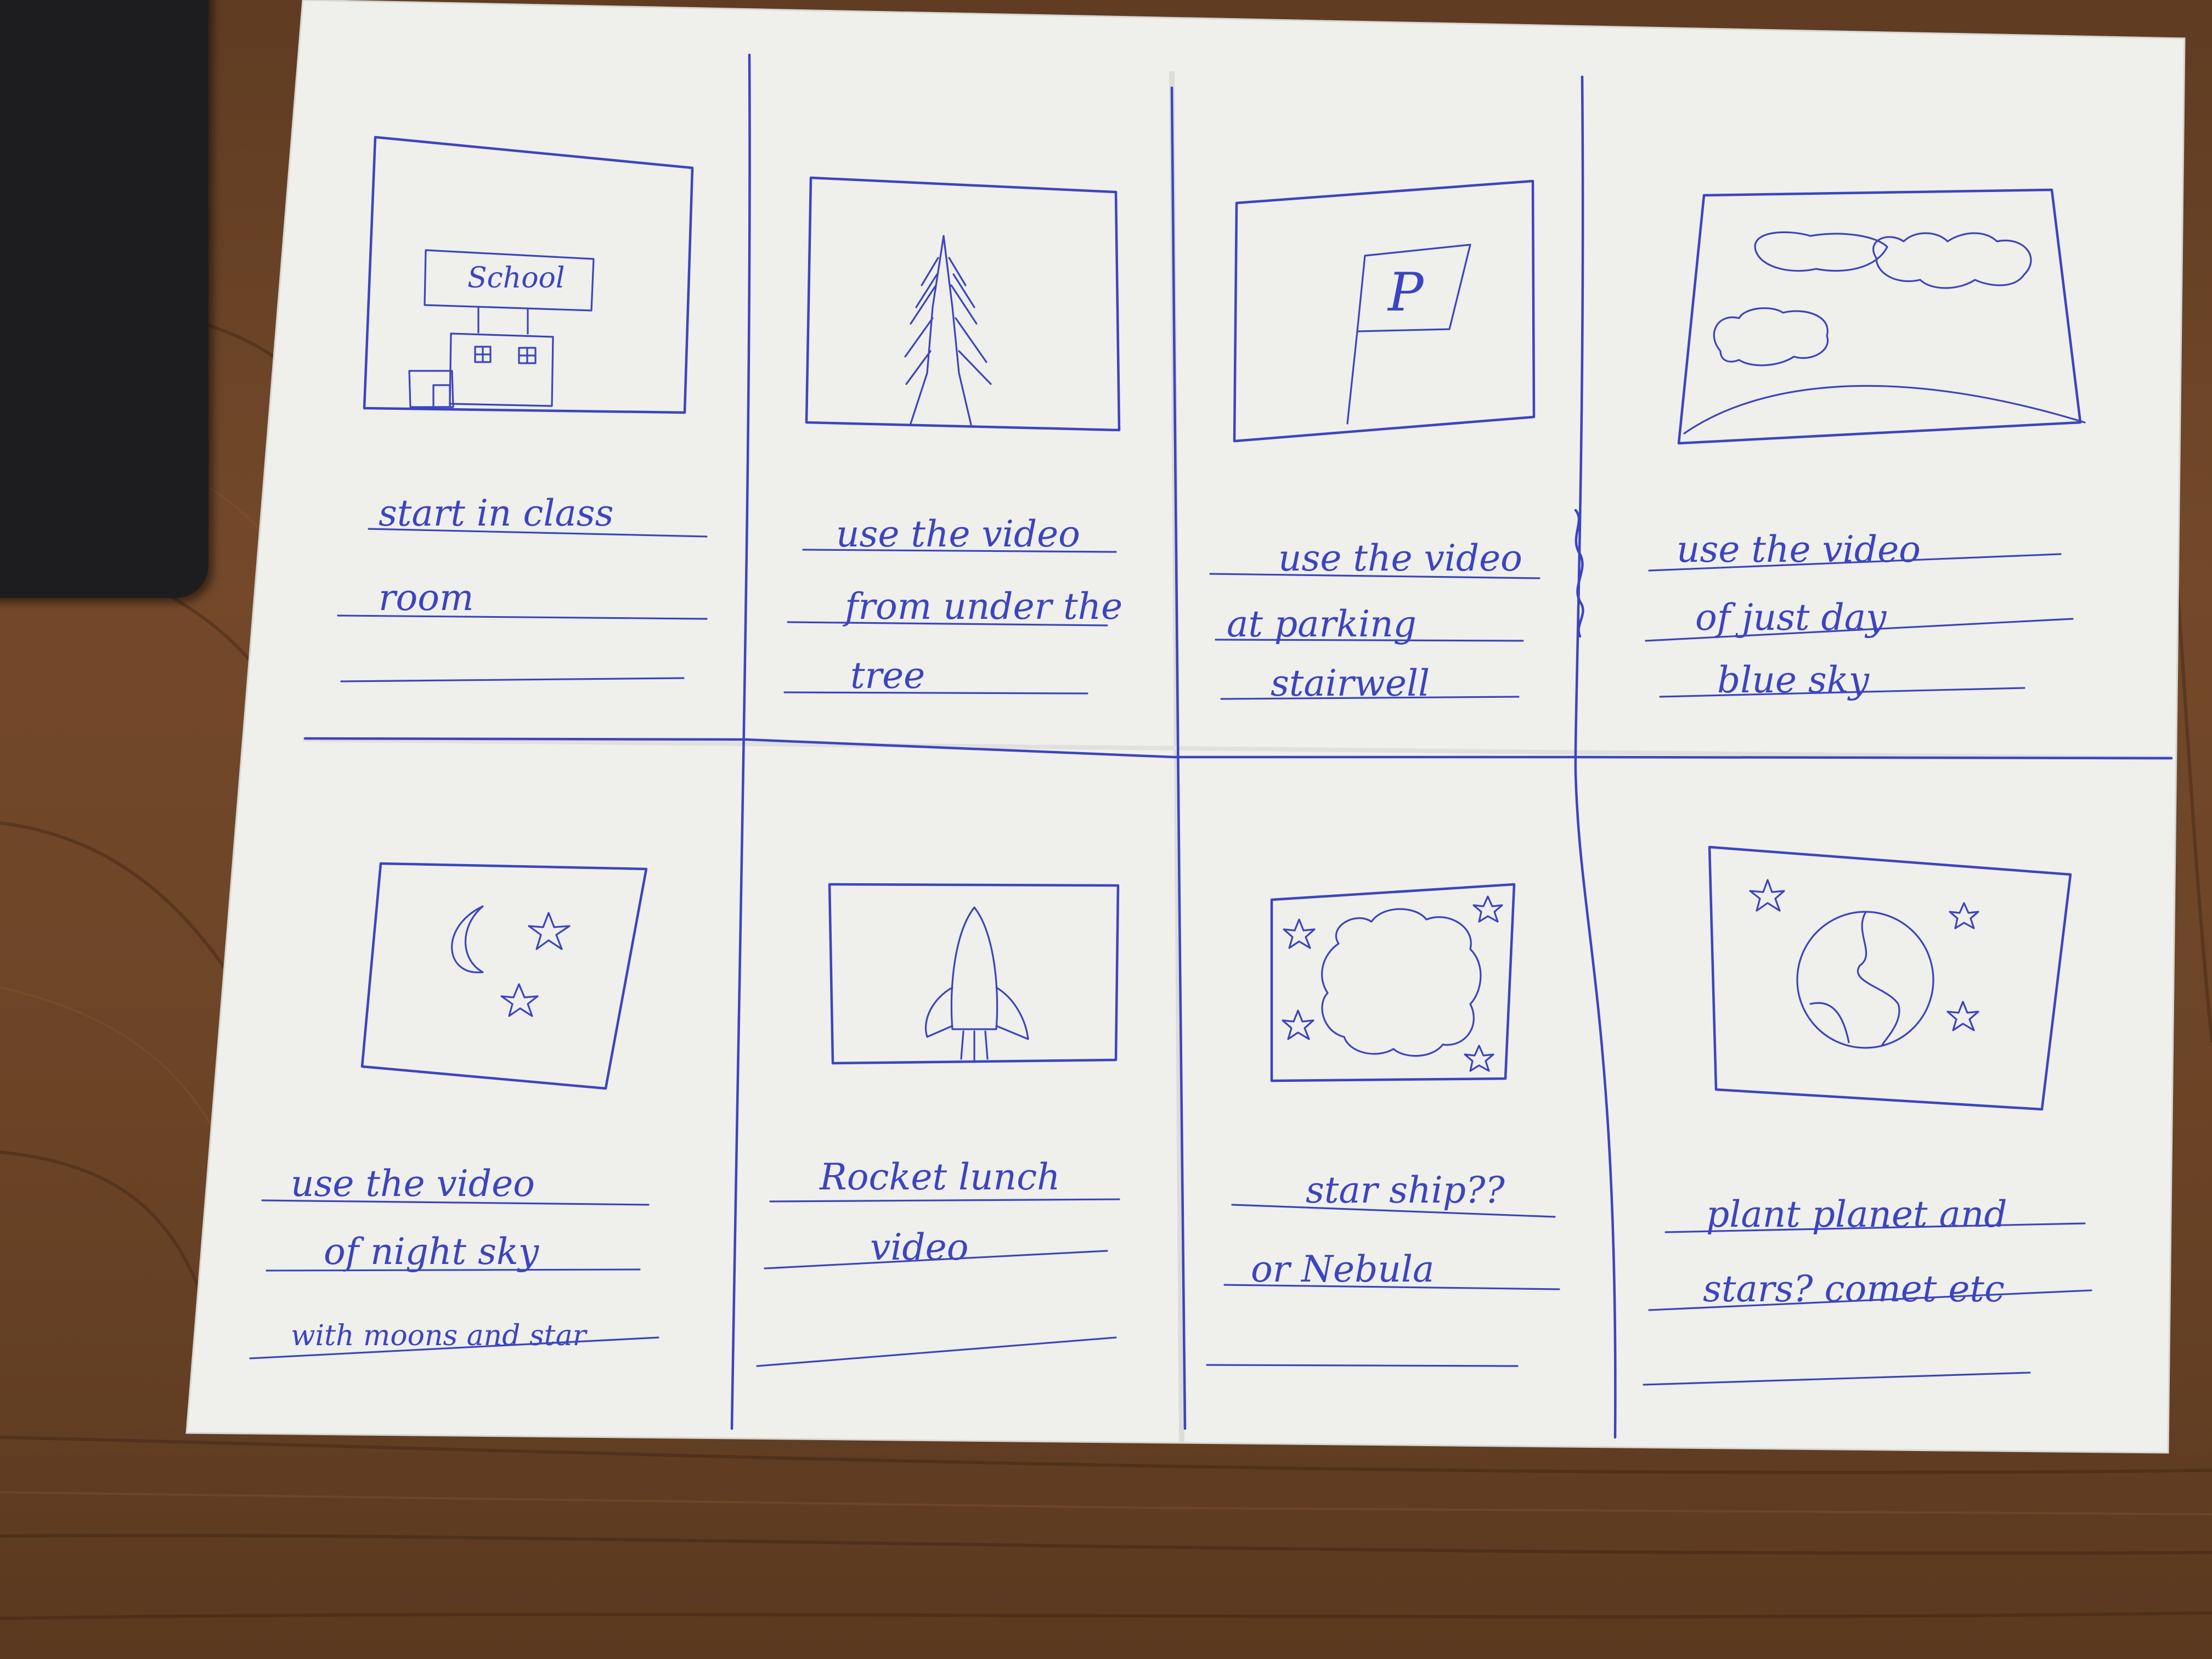  I want to click on caption-line-1: Rocket lunch, so click(940, 1177).